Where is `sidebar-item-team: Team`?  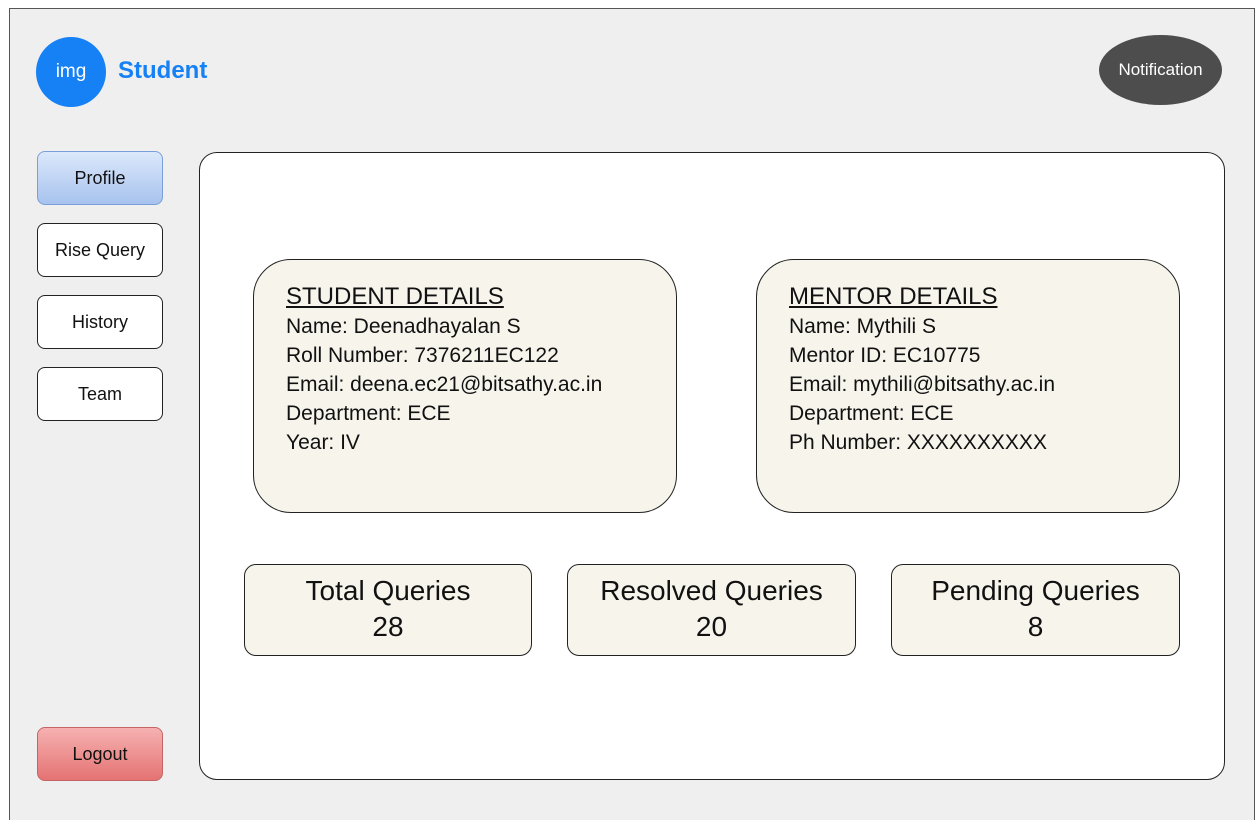 sidebar-item-team: Team is located at coordinates (100, 394).